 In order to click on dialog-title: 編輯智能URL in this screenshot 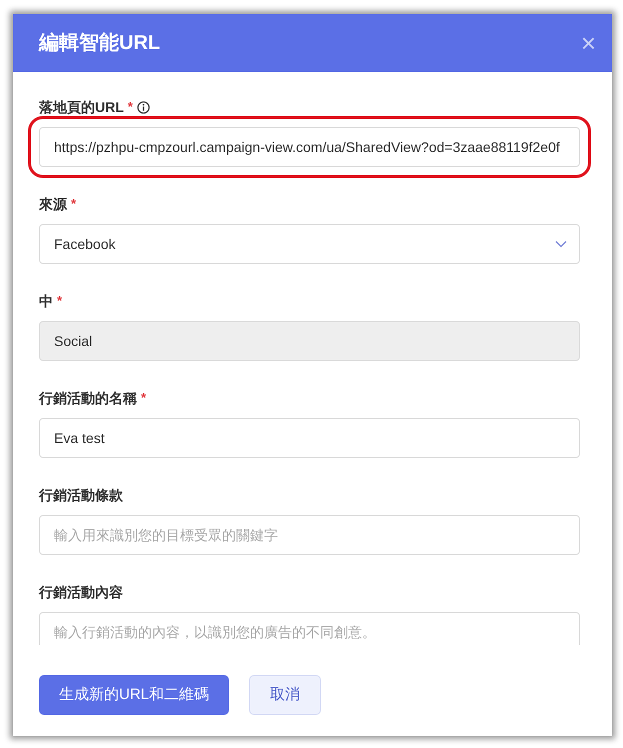, I will do `click(99, 43)`.